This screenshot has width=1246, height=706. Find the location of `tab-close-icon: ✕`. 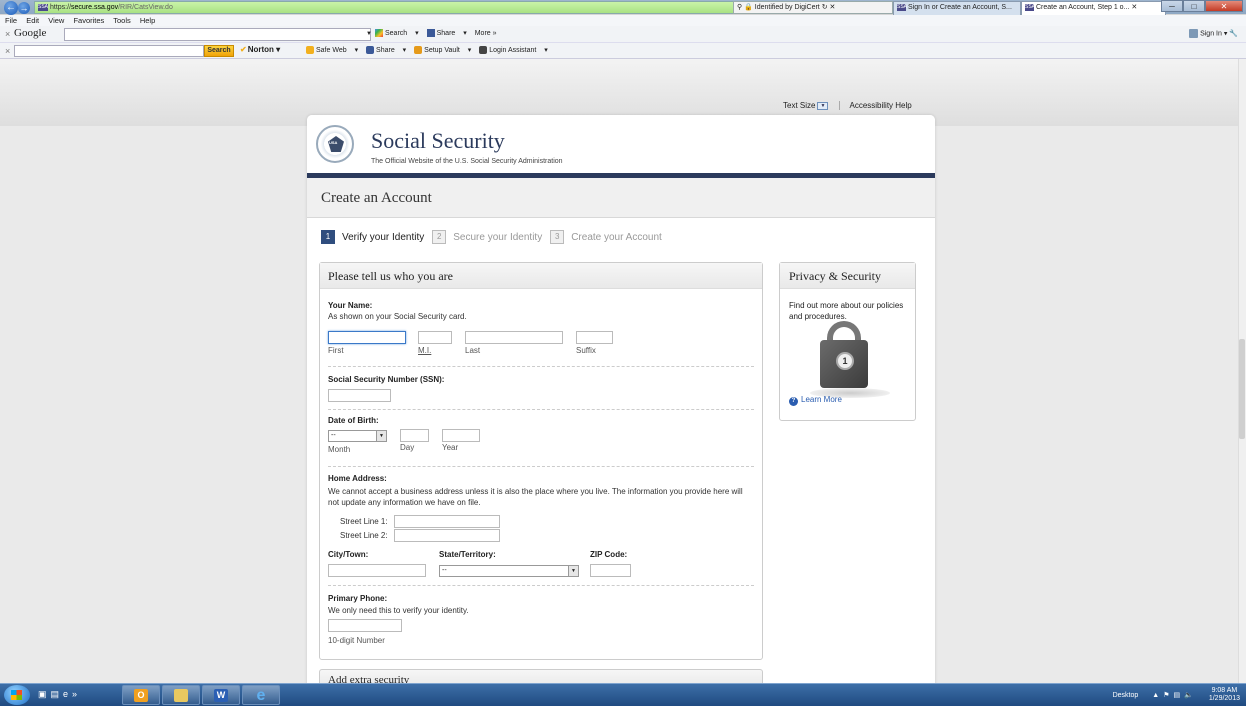

tab-close-icon: ✕ is located at coordinates (1134, 7).